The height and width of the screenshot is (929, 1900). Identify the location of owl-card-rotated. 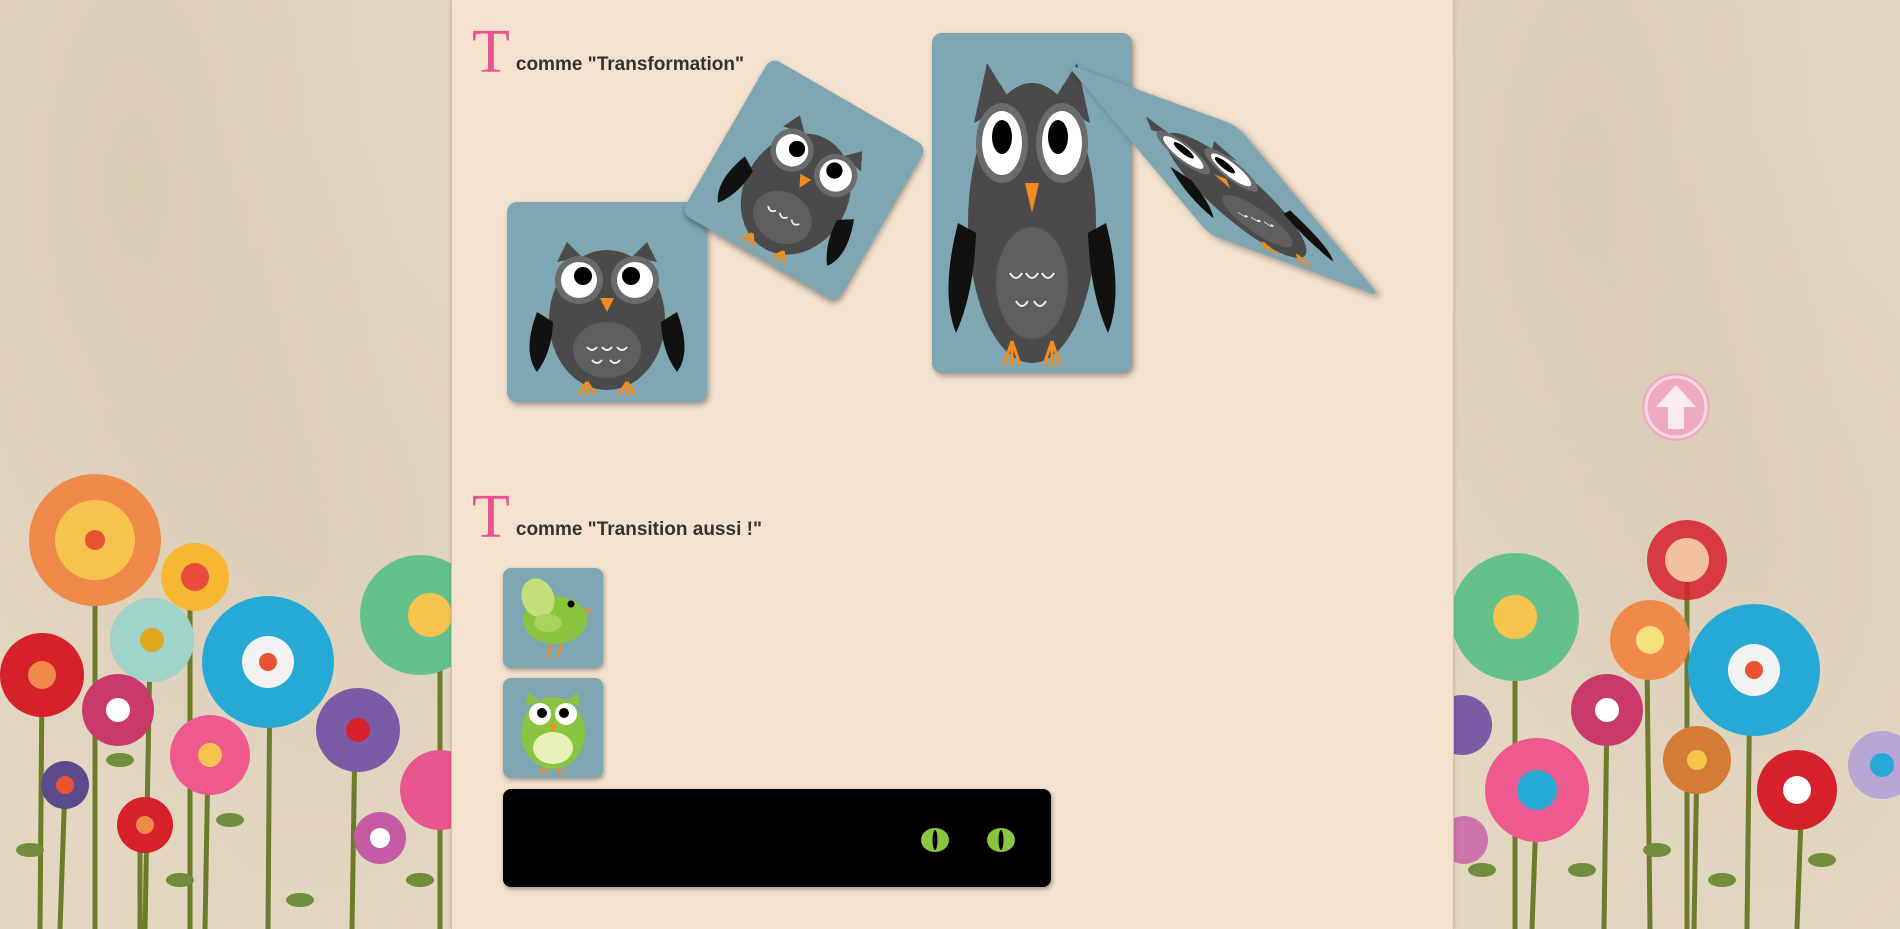
(804, 180).